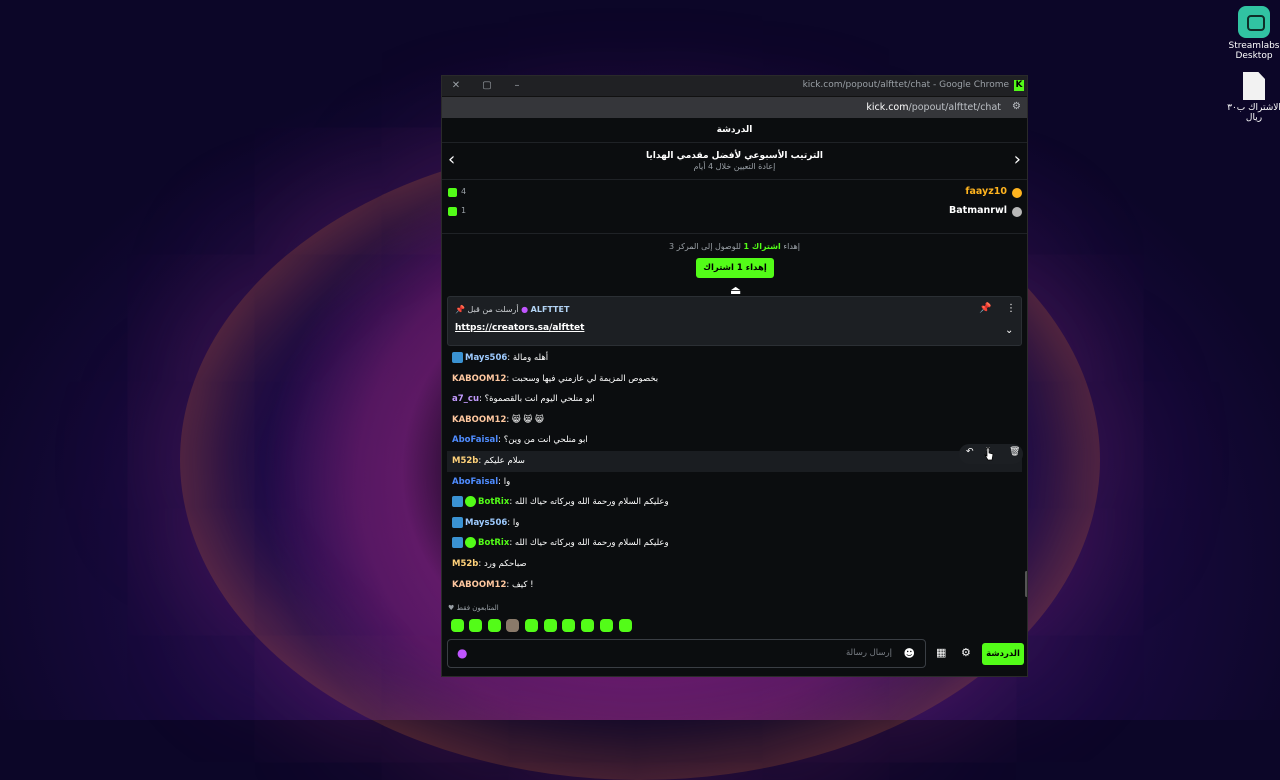 Image resolution: width=1280 pixels, height=780 pixels. What do you see at coordinates (734, 107) in the screenshot?
I see `address-bar: kick.com/popout/alfttet/chat ⚙` at bounding box center [734, 107].